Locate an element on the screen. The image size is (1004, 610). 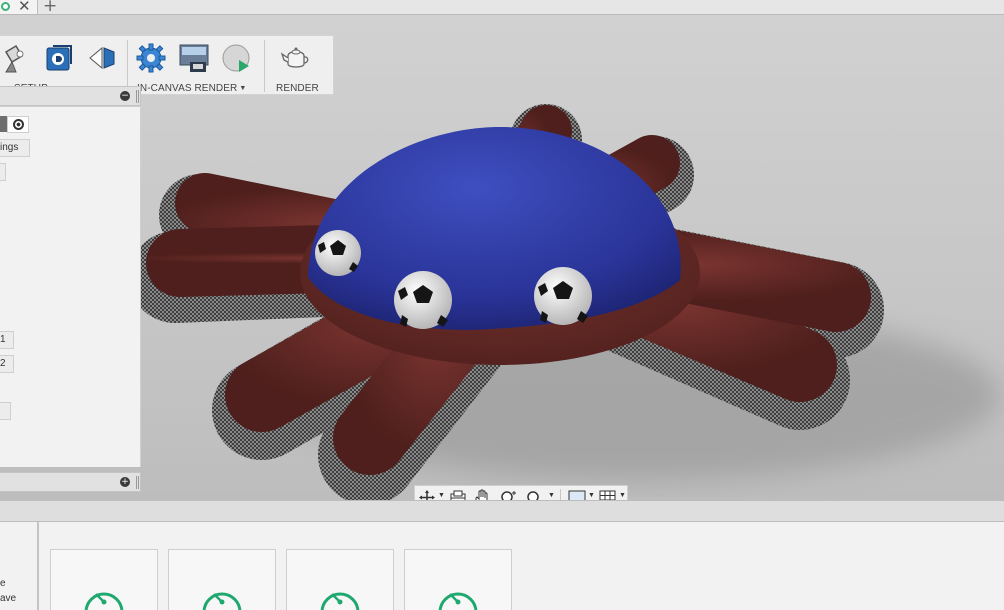
value-field-2: 2 is located at coordinates (7, 364).